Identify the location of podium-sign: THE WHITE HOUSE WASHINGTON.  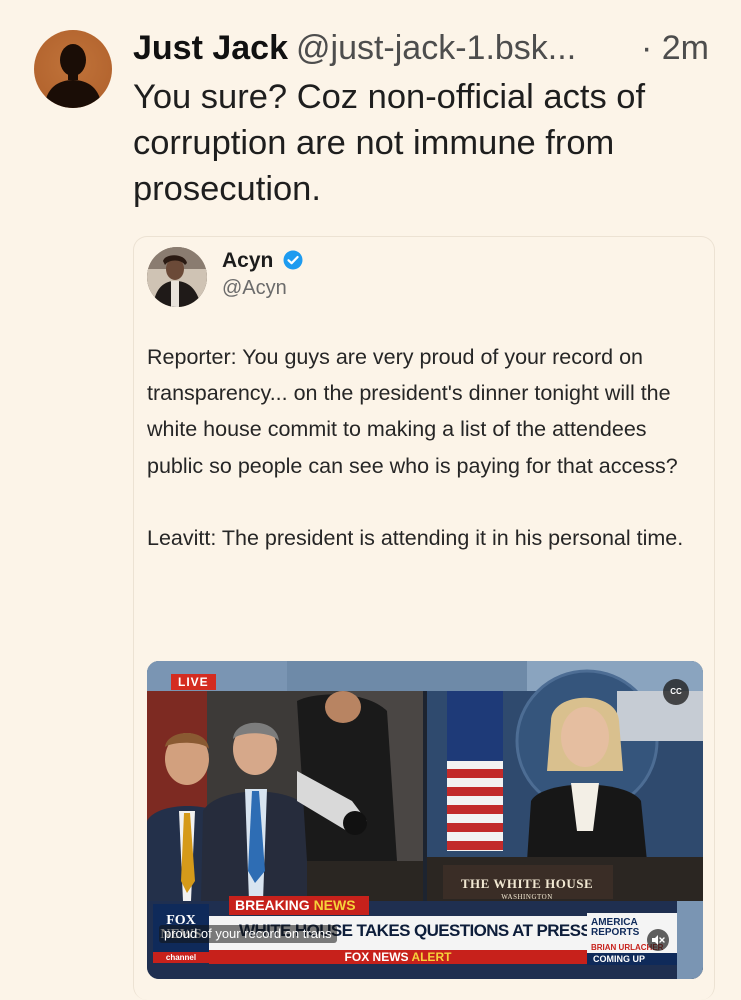
(527, 888).